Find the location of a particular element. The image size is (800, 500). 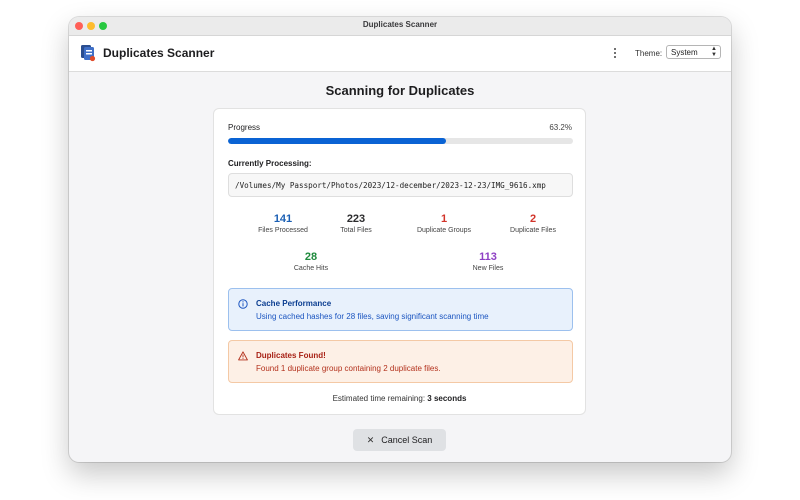

vertical-ellipsis-icon is located at coordinates (615, 53).